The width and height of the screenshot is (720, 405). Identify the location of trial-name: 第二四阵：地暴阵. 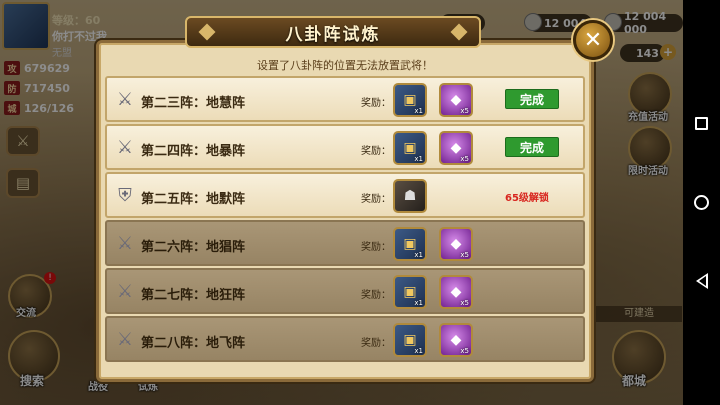
(193, 151).